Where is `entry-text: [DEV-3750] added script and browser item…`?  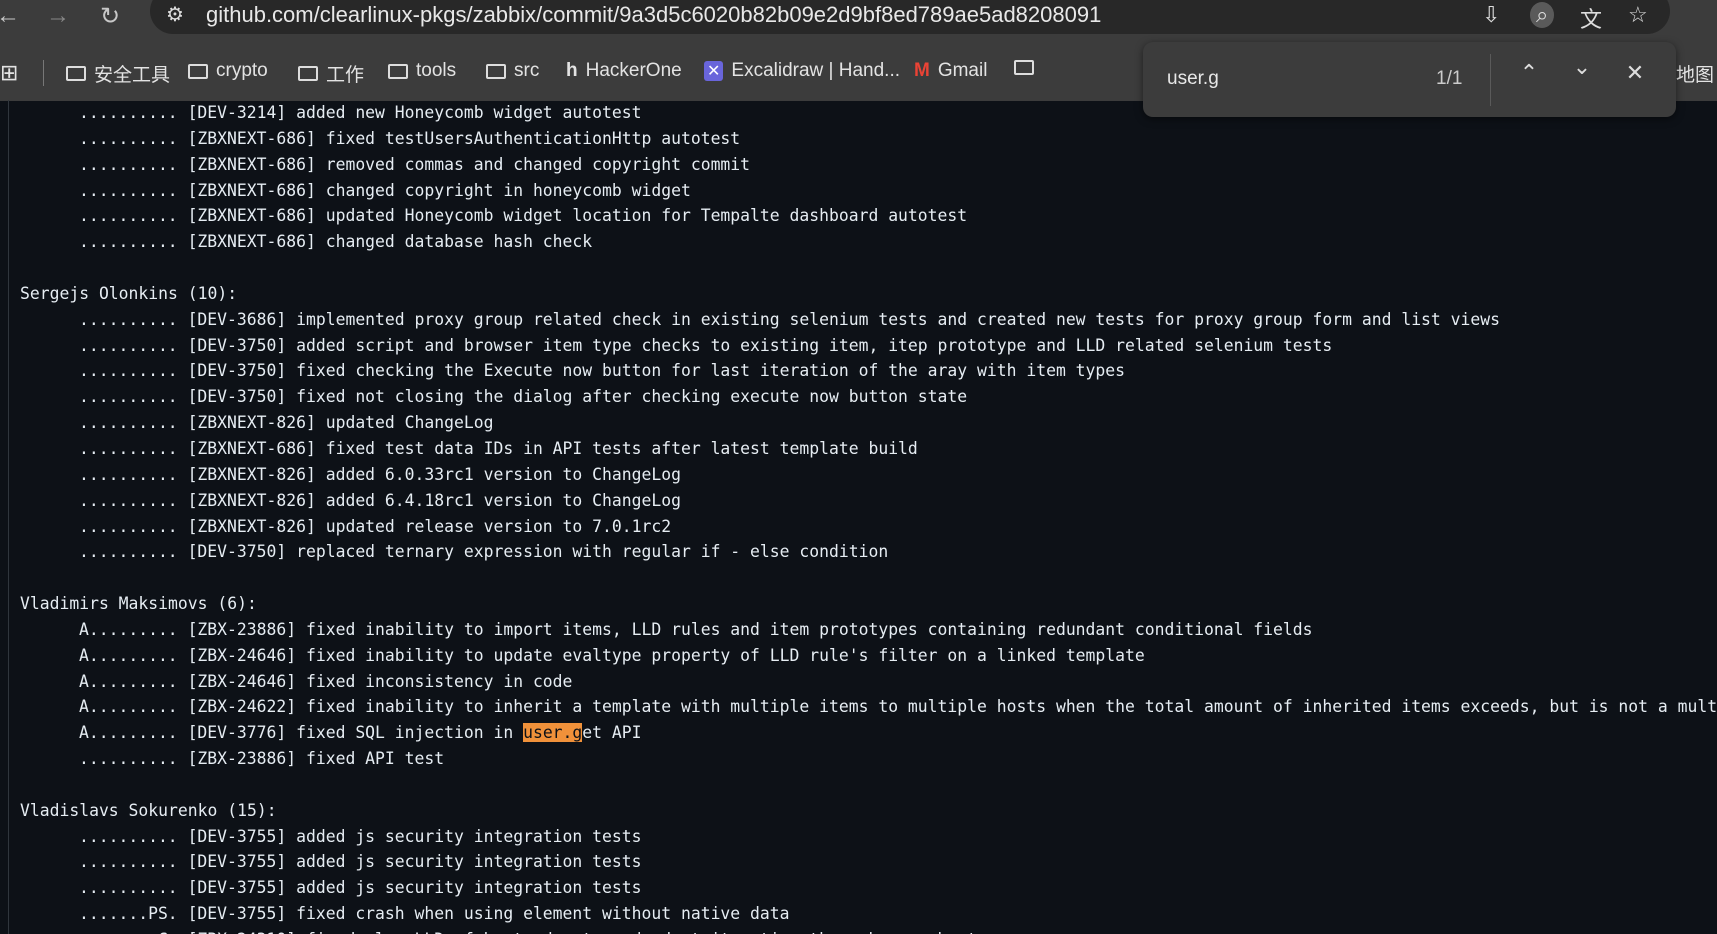
entry-text: [DEV-3750] added script and browser item… is located at coordinates (760, 345).